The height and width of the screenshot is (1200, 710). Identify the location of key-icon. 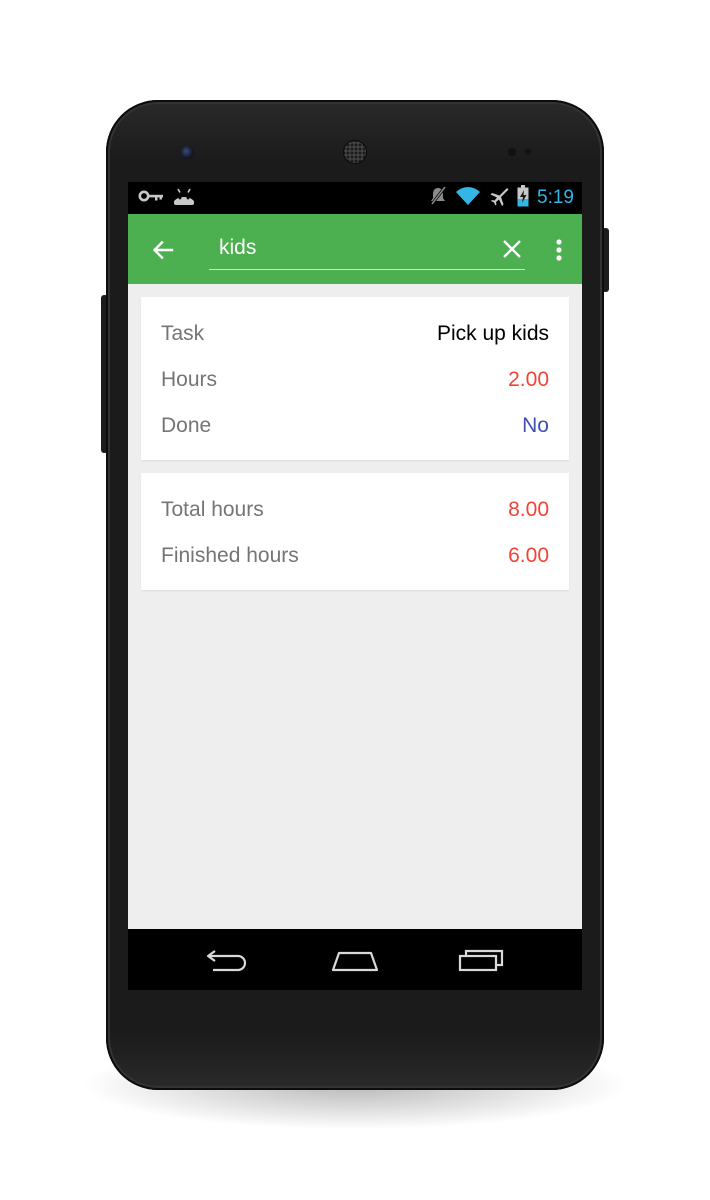
(151, 198).